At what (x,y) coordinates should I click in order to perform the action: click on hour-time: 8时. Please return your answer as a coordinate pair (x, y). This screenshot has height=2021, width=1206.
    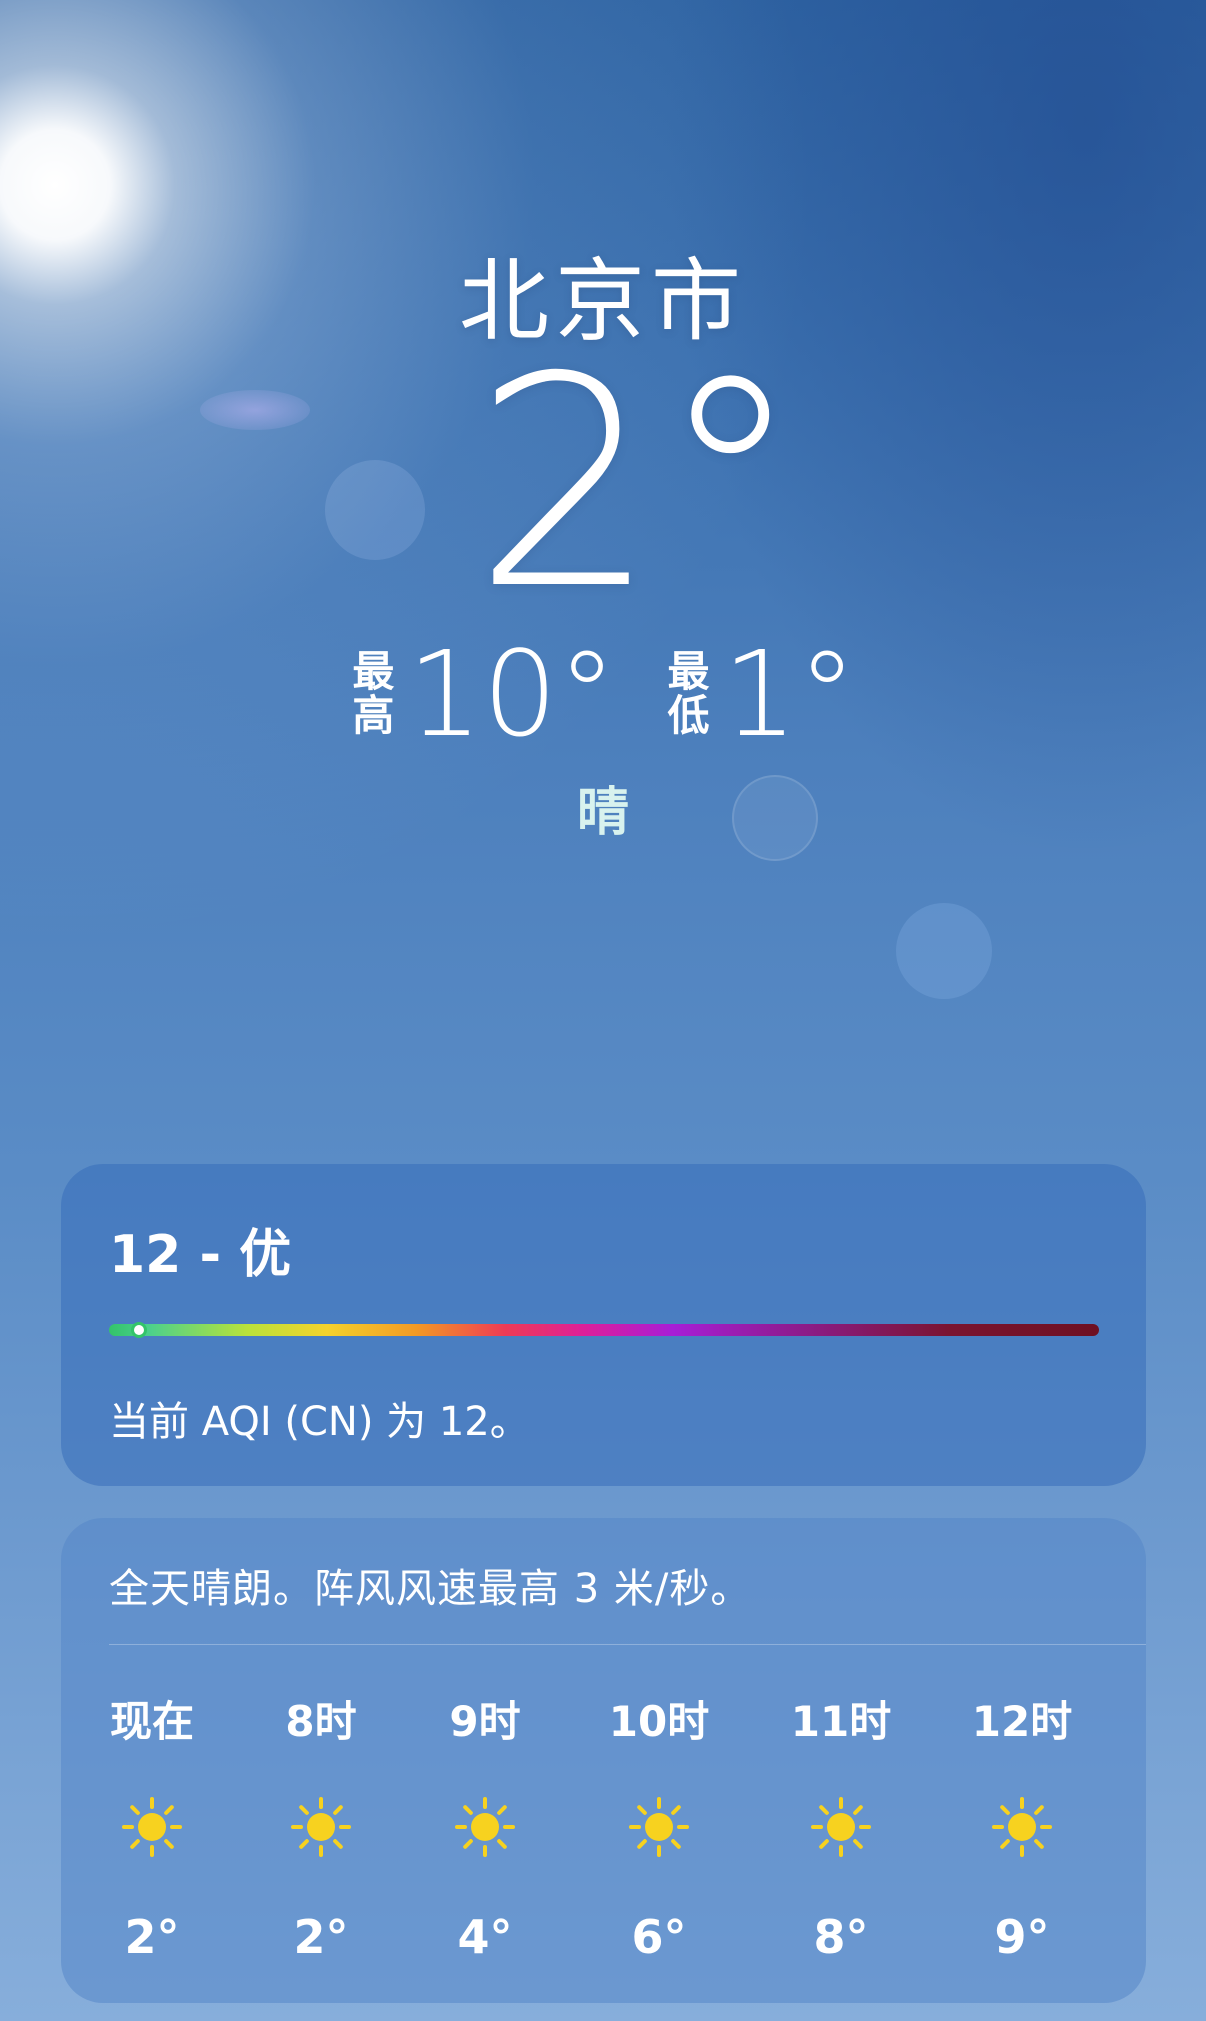
    Looking at the image, I should click on (321, 1721).